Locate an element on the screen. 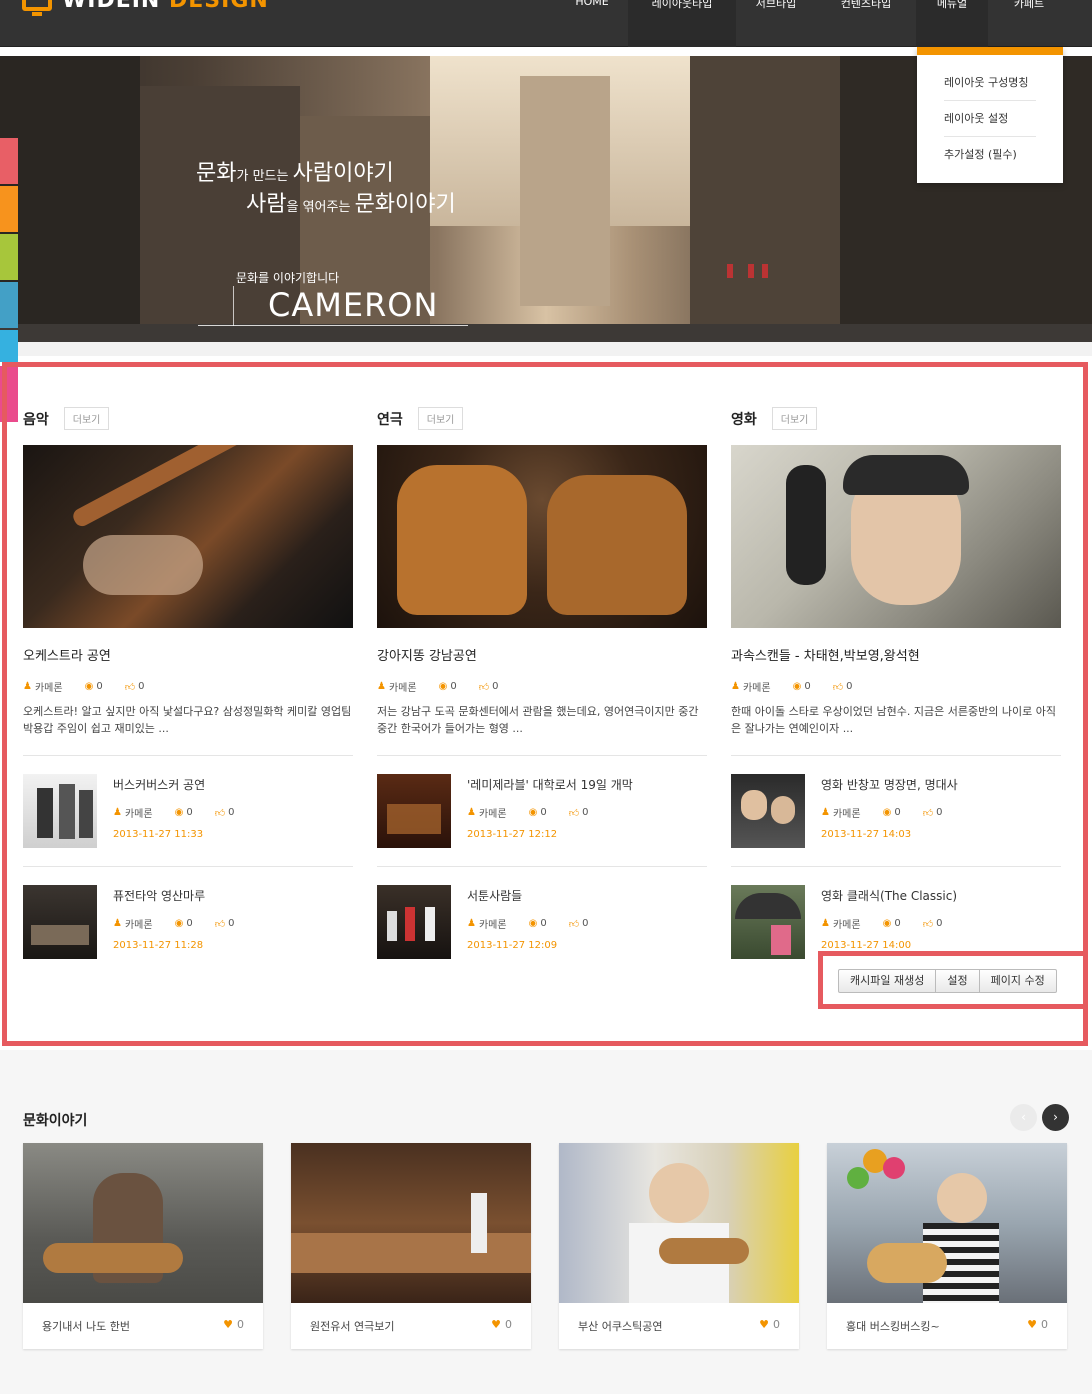 Image resolution: width=1092 pixels, height=1394 pixels. nav-item-content-type: 컨텐츠타입 is located at coordinates (866, 23).